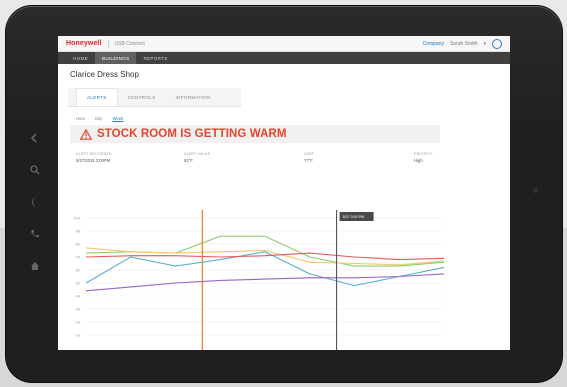  What do you see at coordinates (115, 58) in the screenshot?
I see `nav-item-buildings: BUILDINGS` at bounding box center [115, 58].